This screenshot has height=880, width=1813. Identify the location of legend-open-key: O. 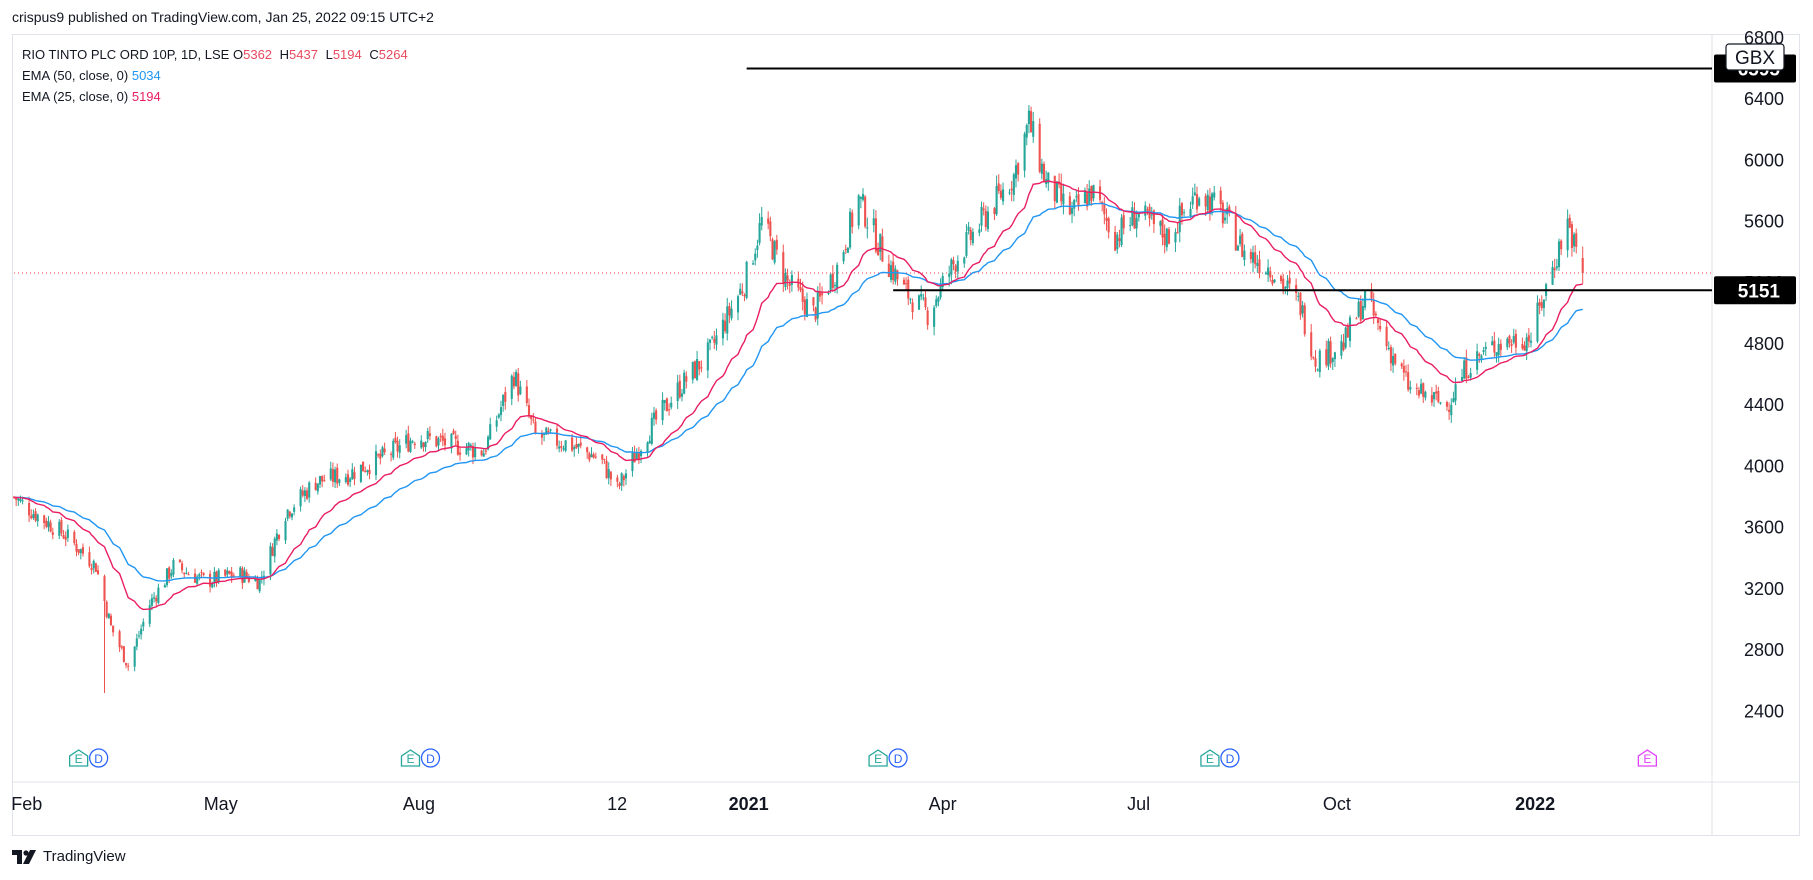
(238, 54).